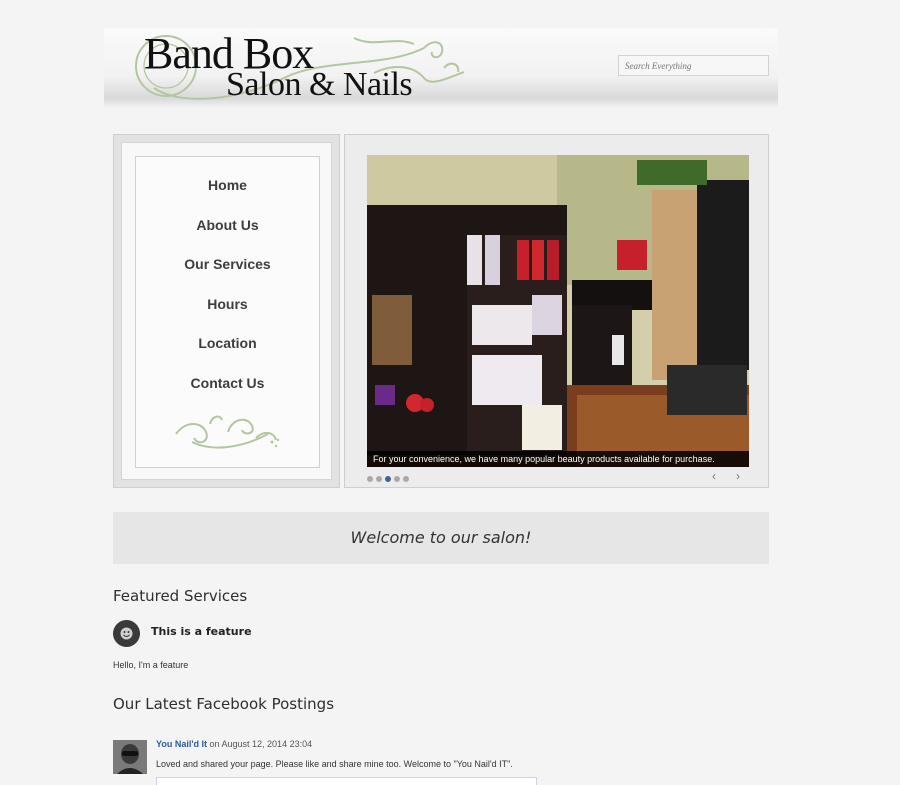 The image size is (900, 785). I want to click on fb-post-author-link: You Nail'd It, so click(181, 744).